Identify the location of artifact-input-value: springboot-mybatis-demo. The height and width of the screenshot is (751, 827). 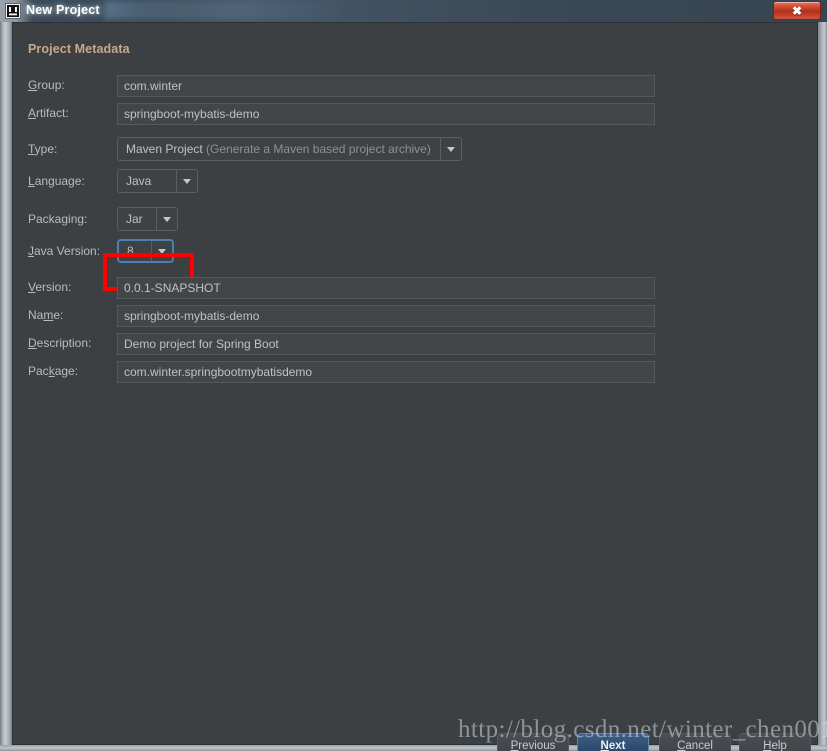
(192, 114).